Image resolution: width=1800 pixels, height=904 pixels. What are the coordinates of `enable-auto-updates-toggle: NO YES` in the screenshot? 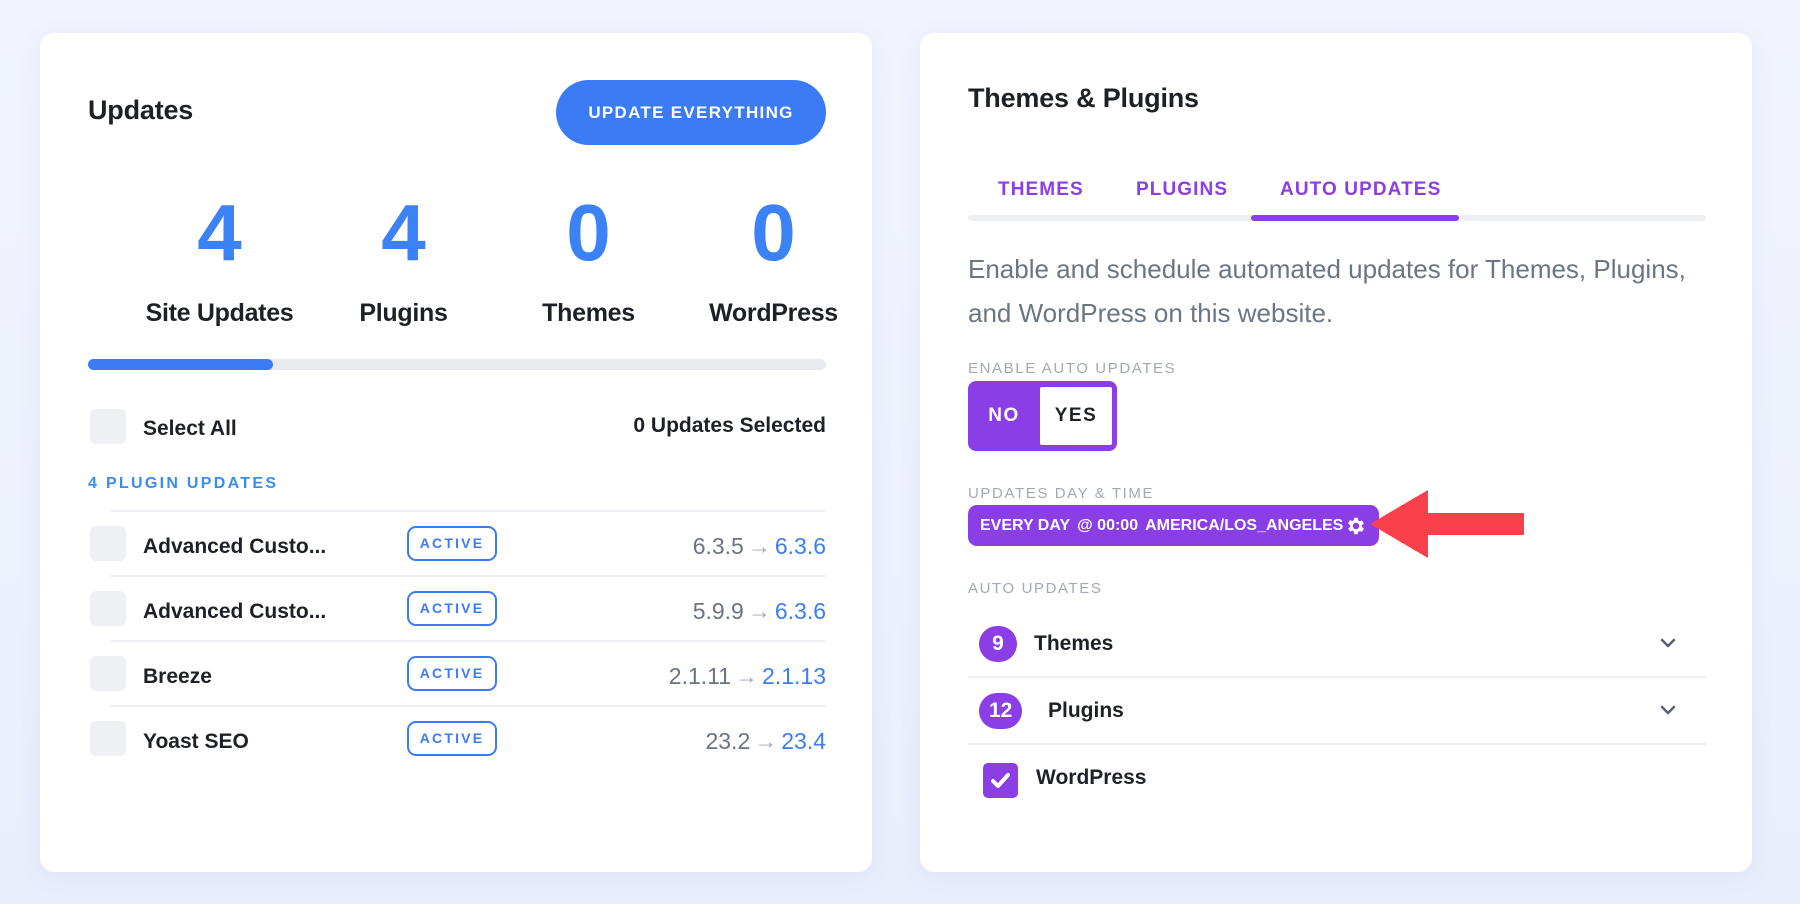 It's located at (1042, 416).